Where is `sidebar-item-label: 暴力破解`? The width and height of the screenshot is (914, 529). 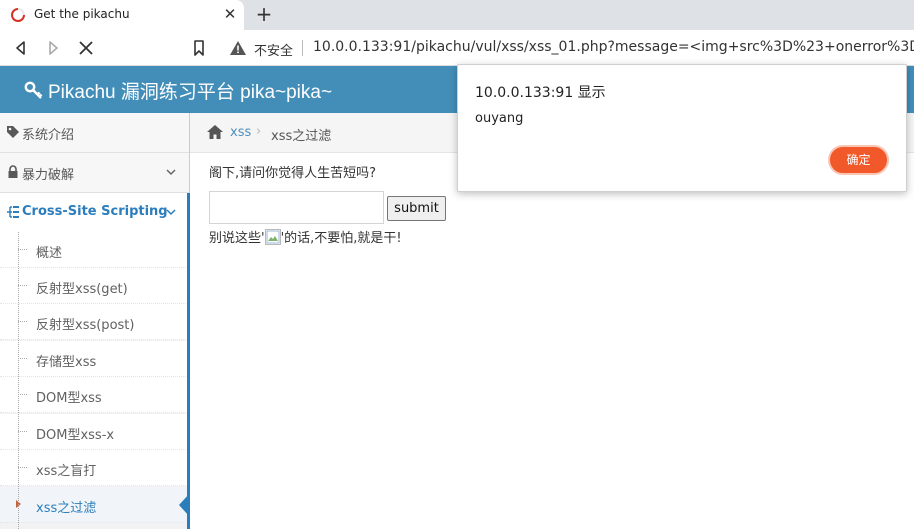 sidebar-item-label: 暴力破解 is located at coordinates (48, 175).